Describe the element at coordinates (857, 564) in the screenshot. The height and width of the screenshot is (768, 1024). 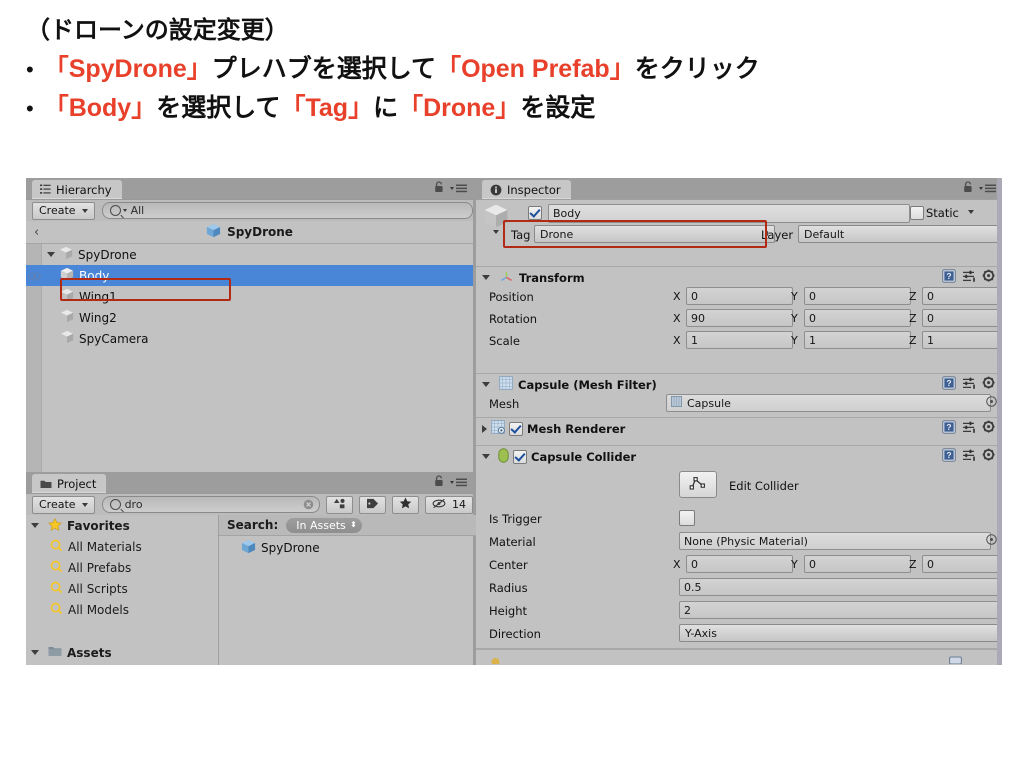
I see `center-y-input: 0` at that location.